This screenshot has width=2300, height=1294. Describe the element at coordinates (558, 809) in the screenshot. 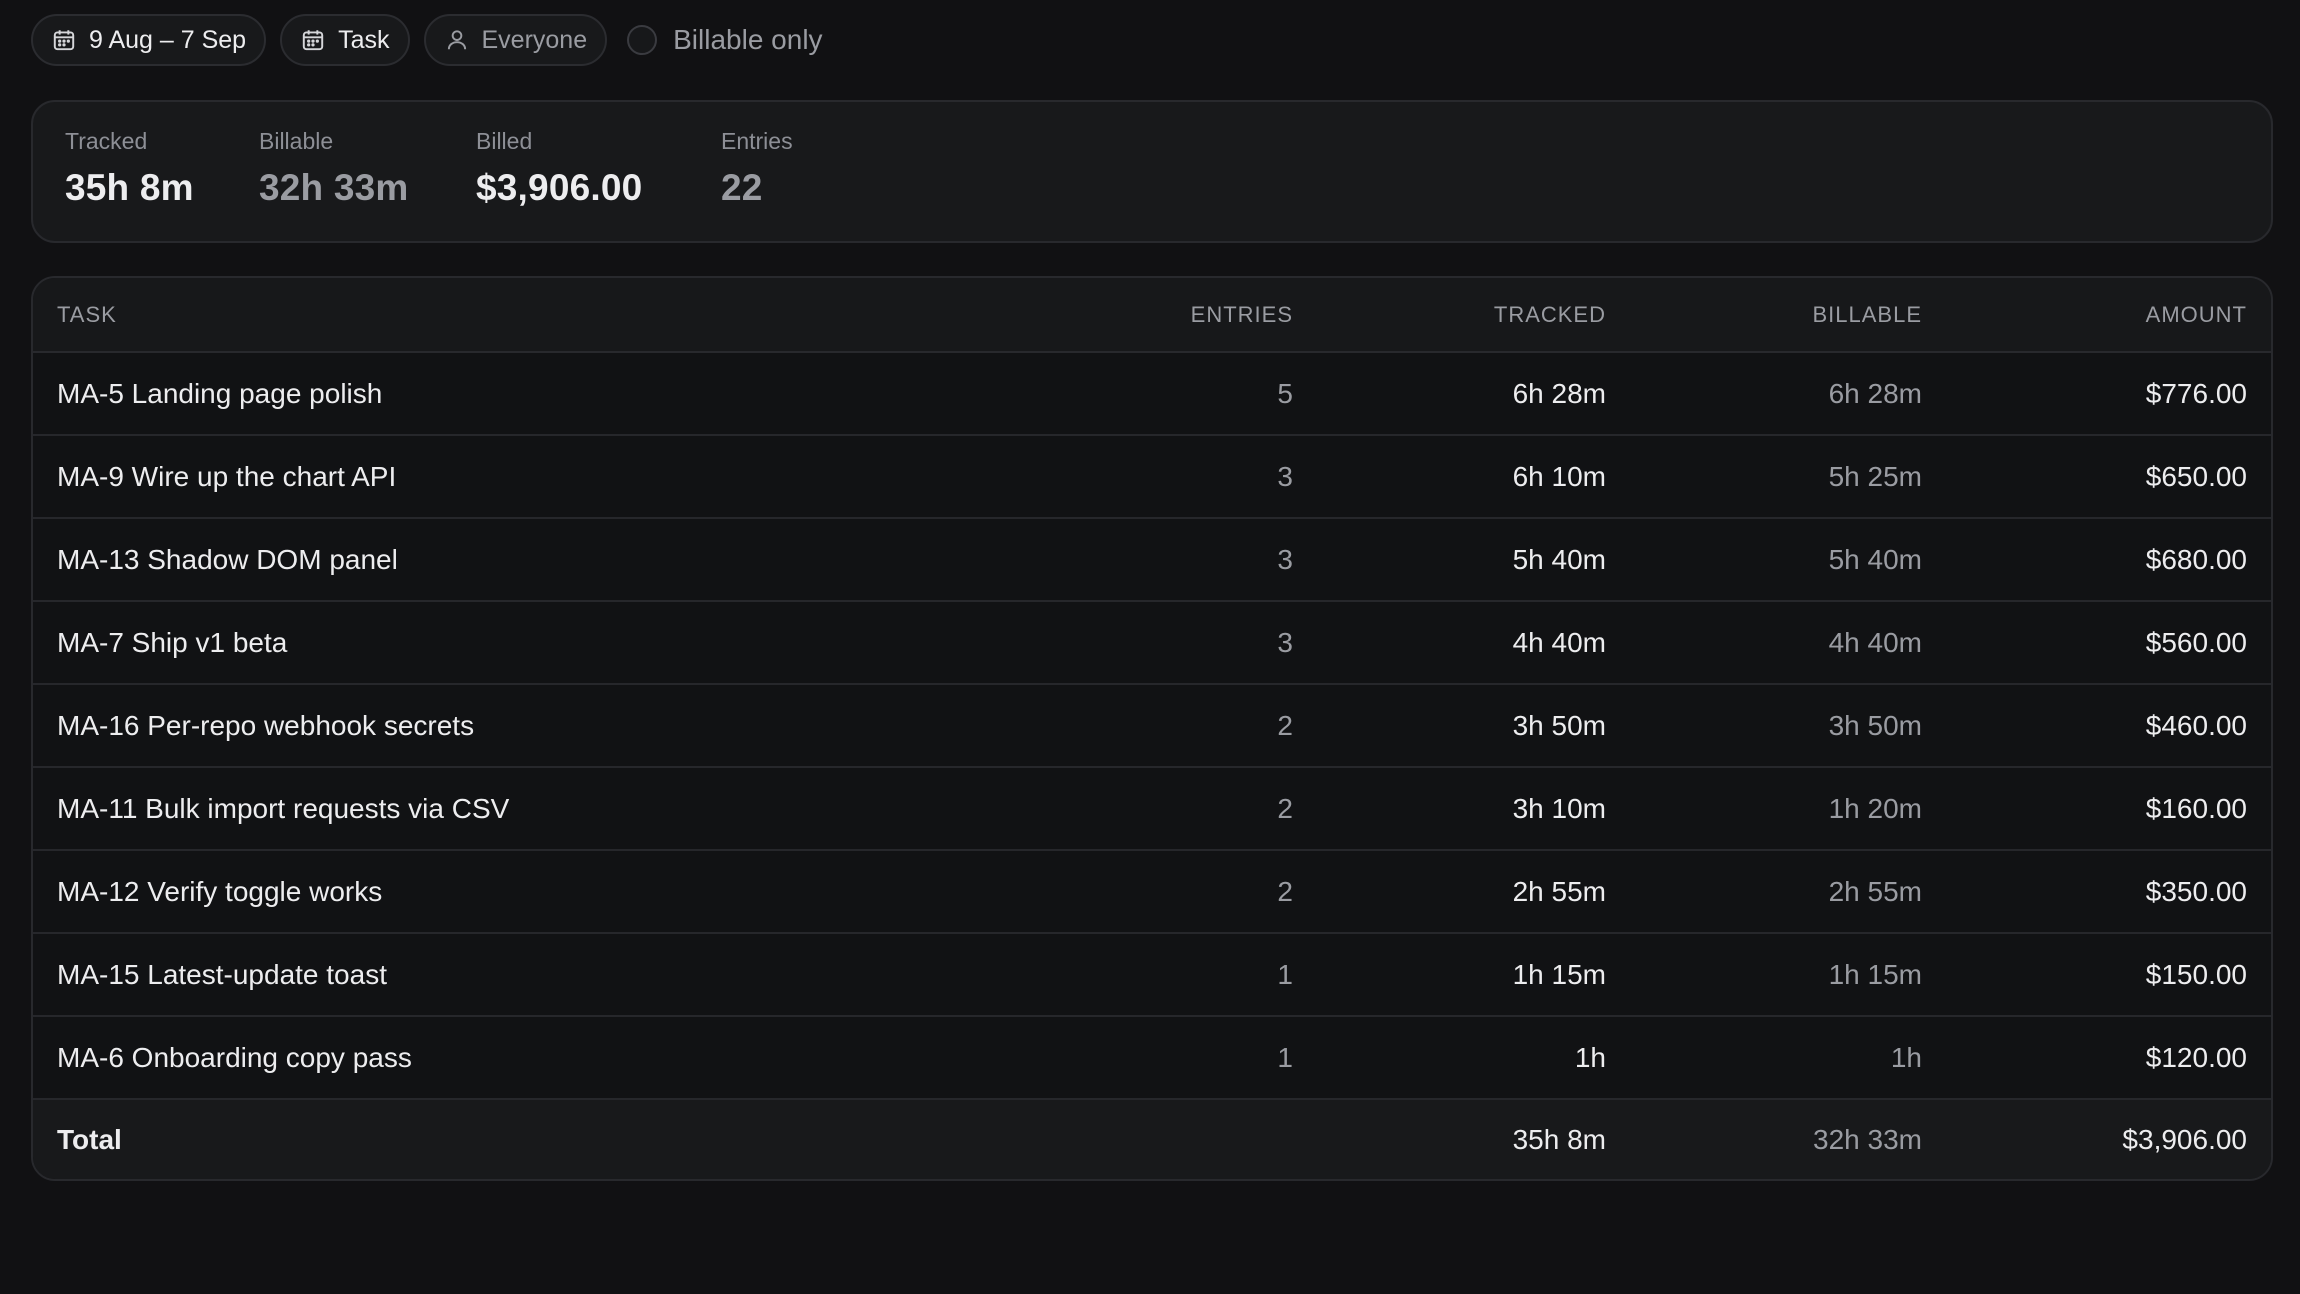

I see `task-name: MA-11 Bulk import requests via CSV` at that location.